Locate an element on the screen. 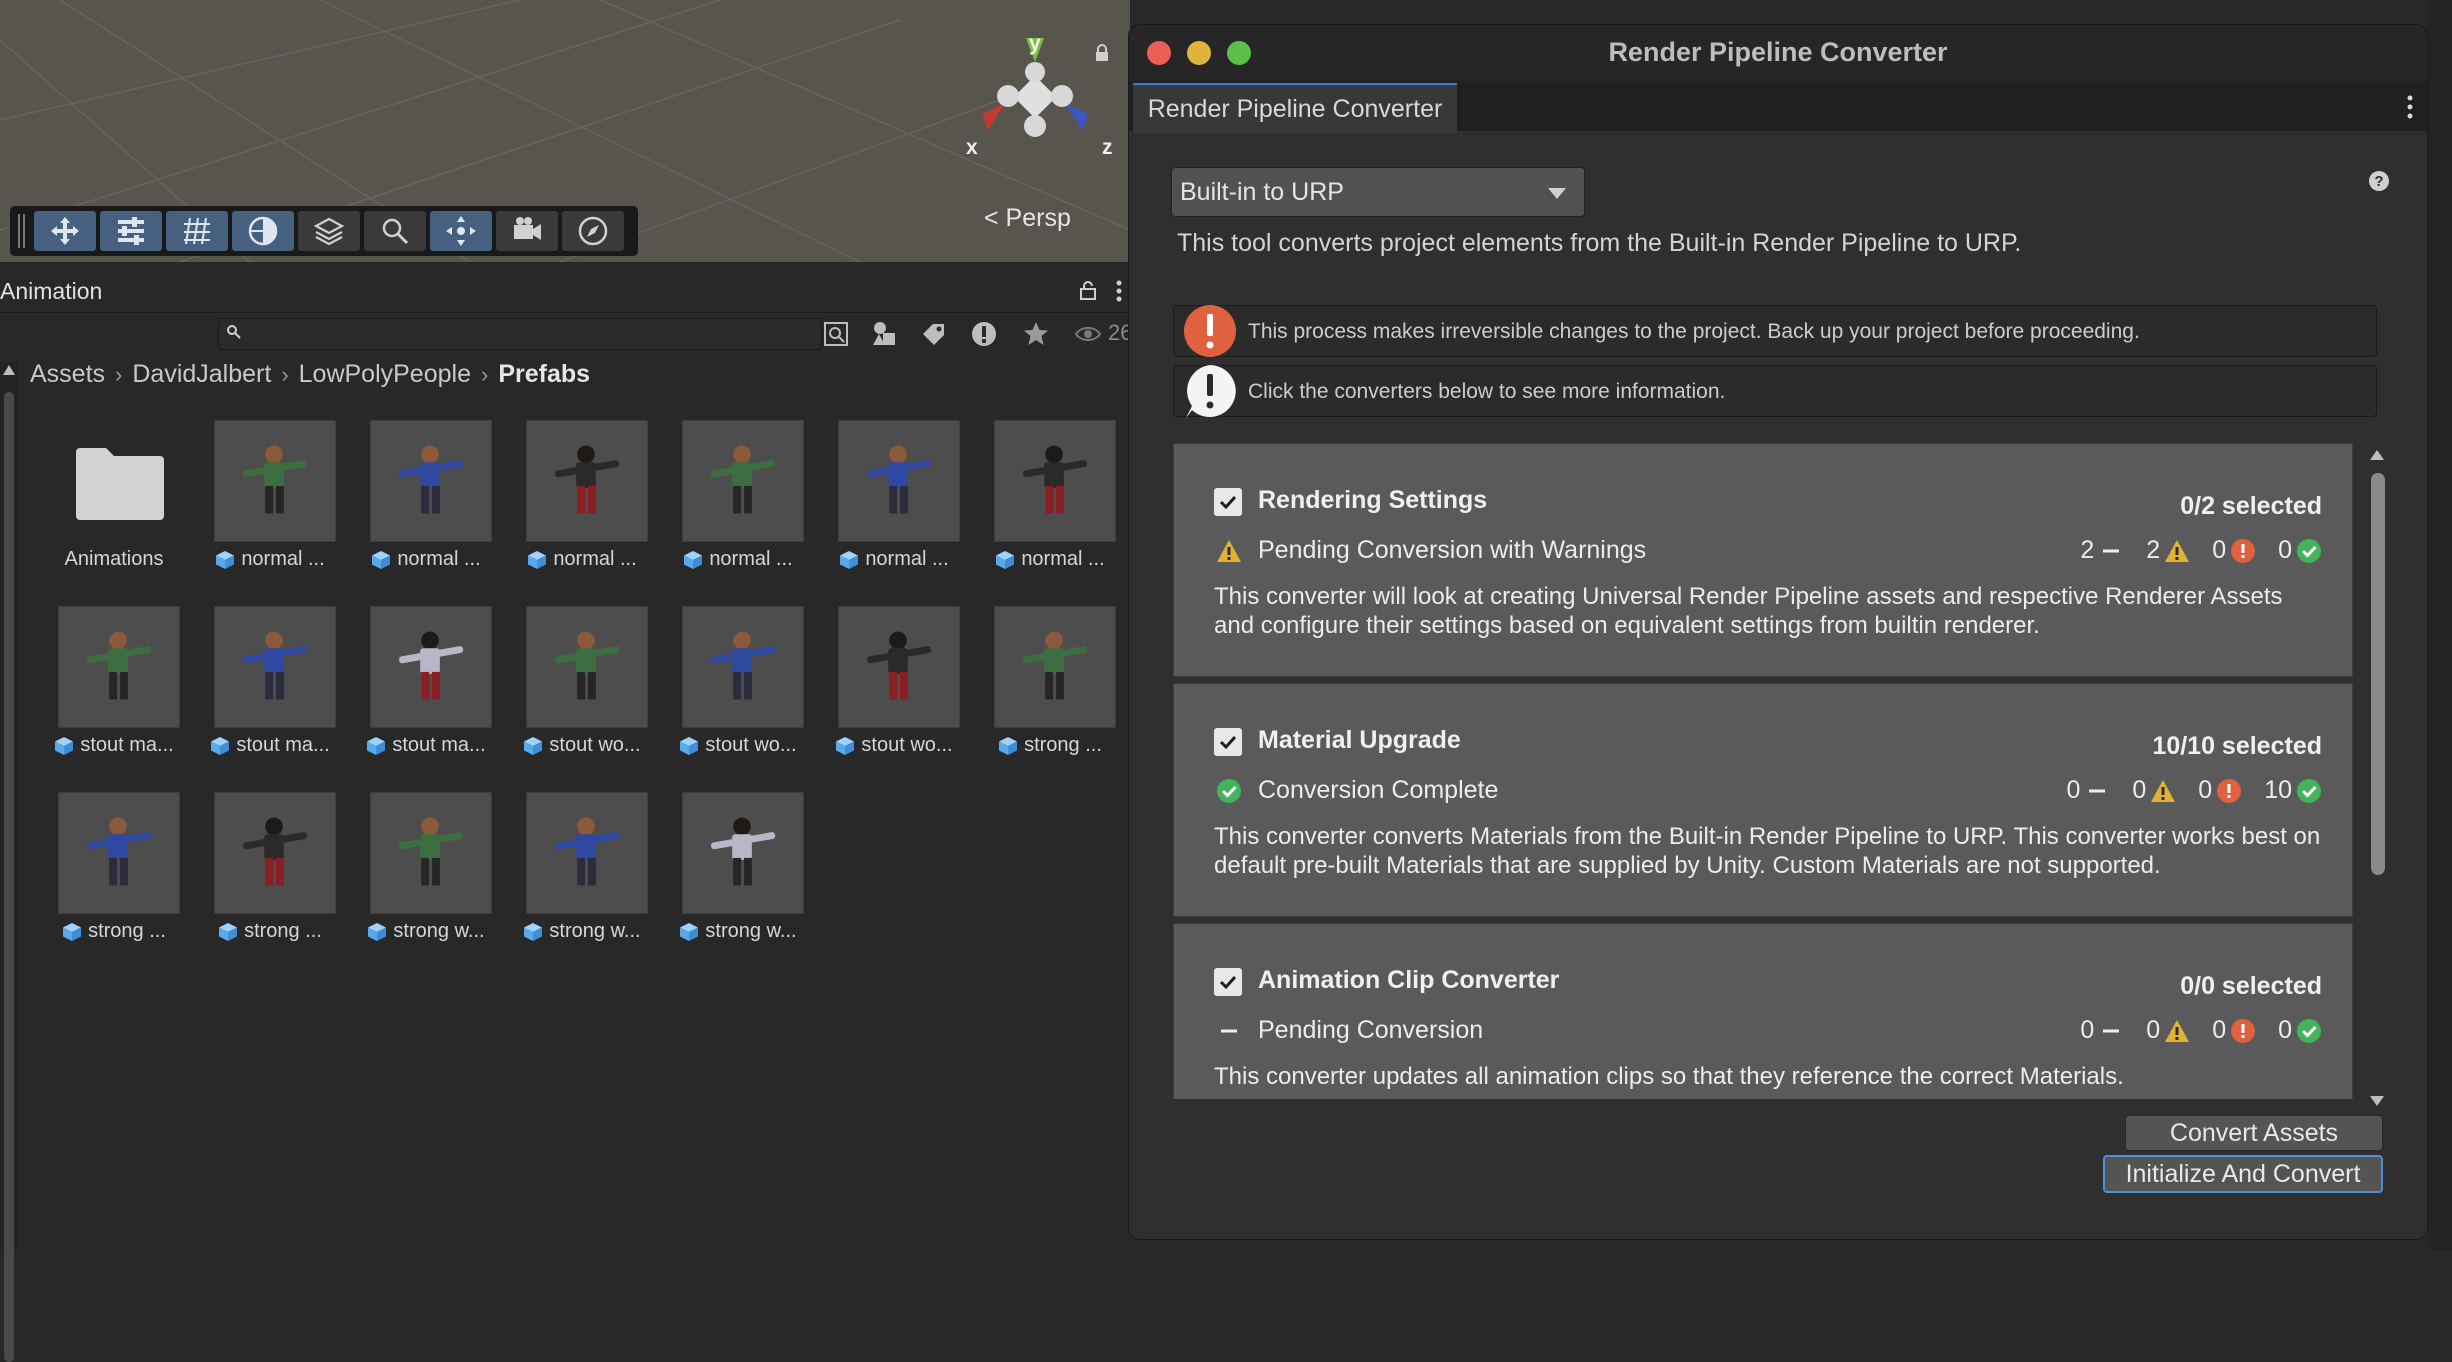  asset-search-input is located at coordinates (532, 334).